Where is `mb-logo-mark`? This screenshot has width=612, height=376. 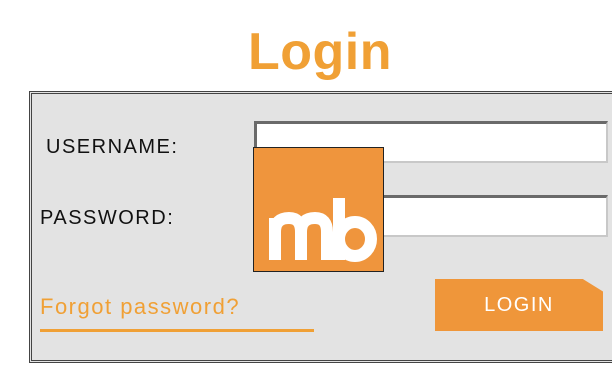 mb-logo-mark is located at coordinates (323, 230).